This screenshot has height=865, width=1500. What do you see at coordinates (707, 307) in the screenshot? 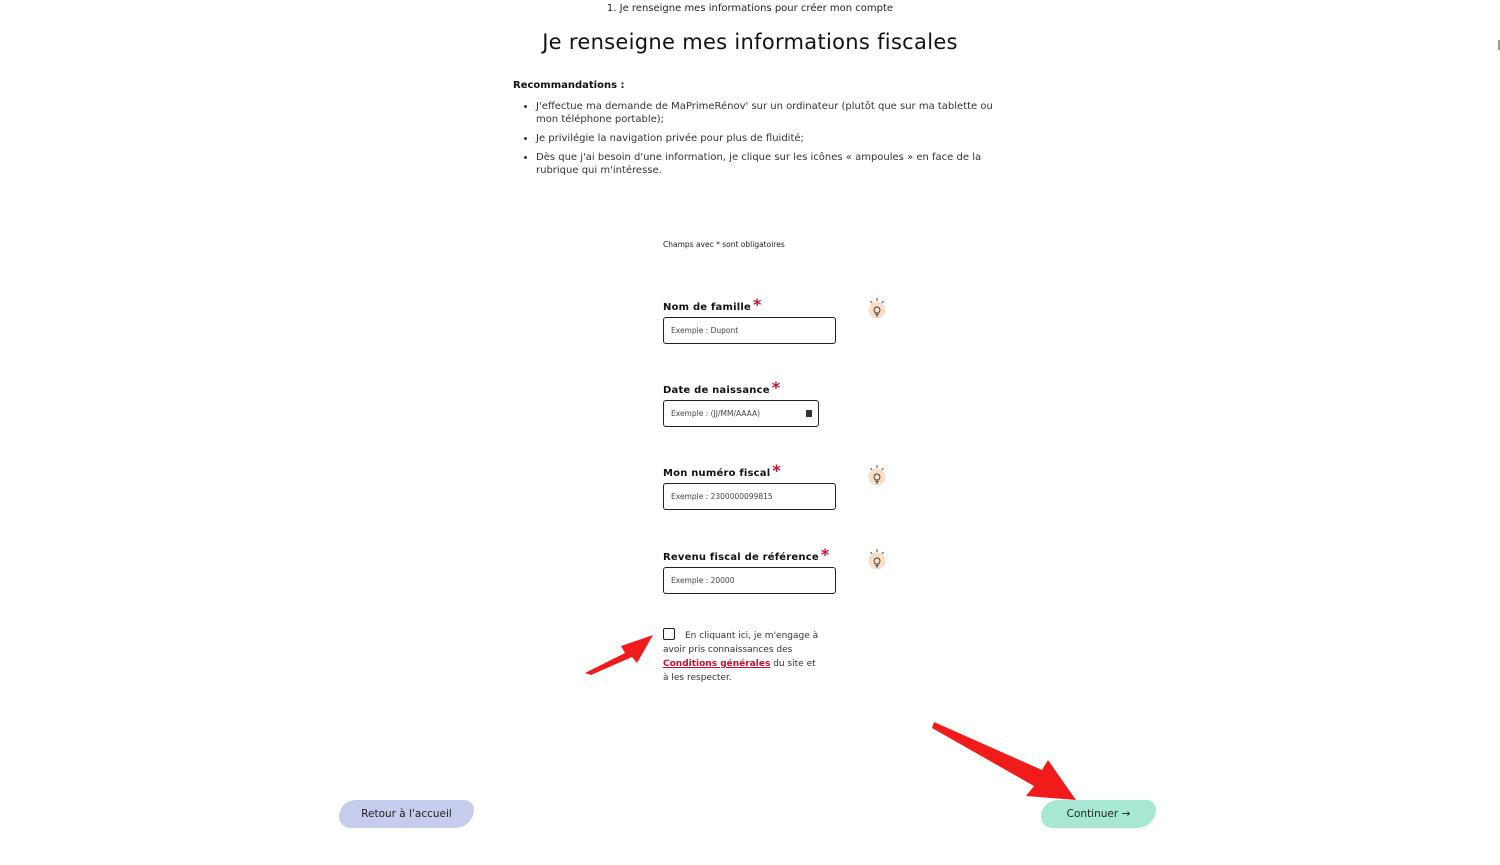
I see `nom-label: Nom de famille` at bounding box center [707, 307].